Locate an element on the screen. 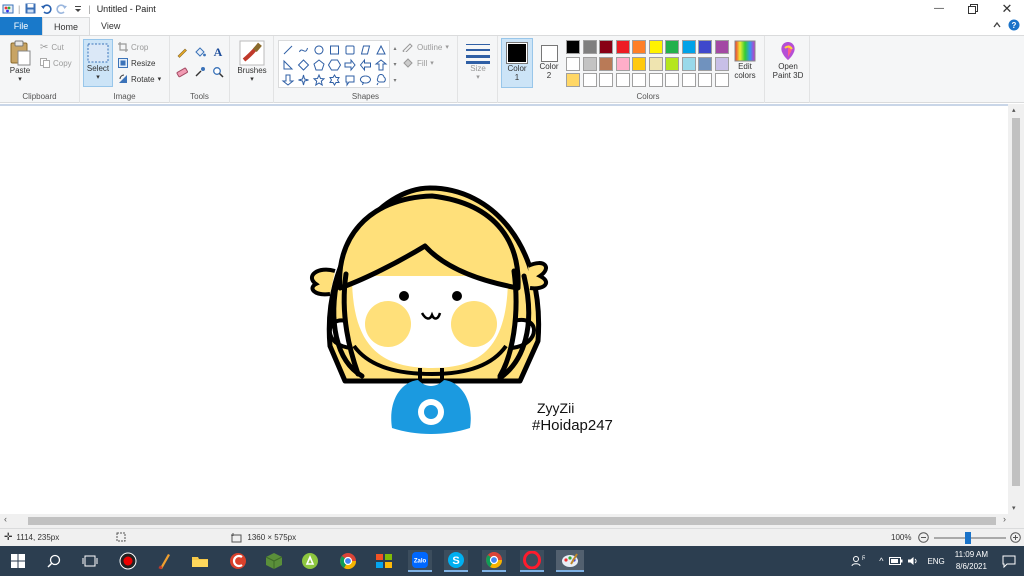 Image resolution: width=1024 pixels, height=576 pixels. action-center-icon is located at coordinates (1009, 561).